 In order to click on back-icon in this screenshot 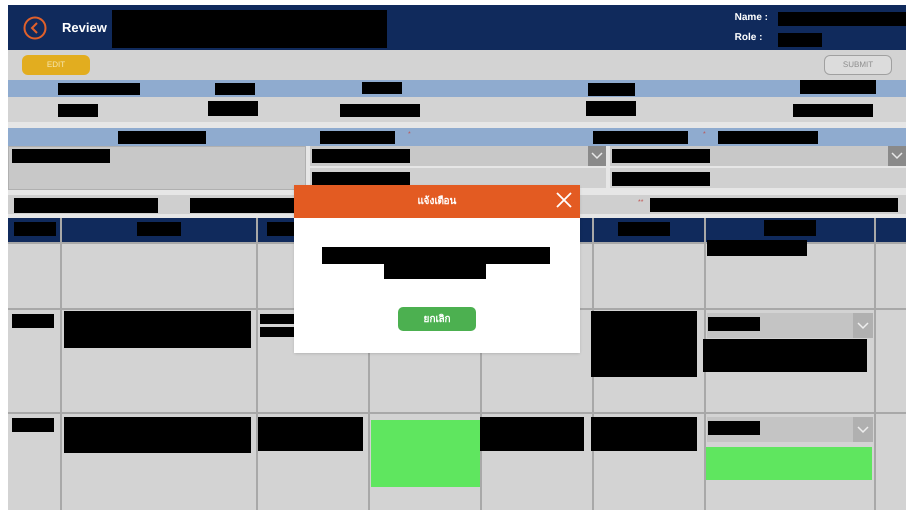, I will do `click(35, 28)`.